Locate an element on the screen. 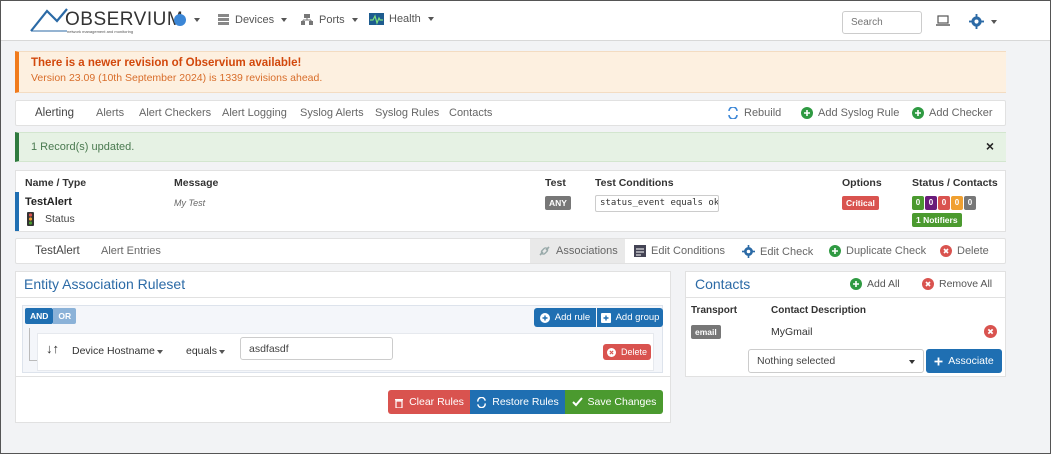 The height and width of the screenshot is (454, 1051). status-message-text: 1 Record(s) updated. is located at coordinates (83, 147).